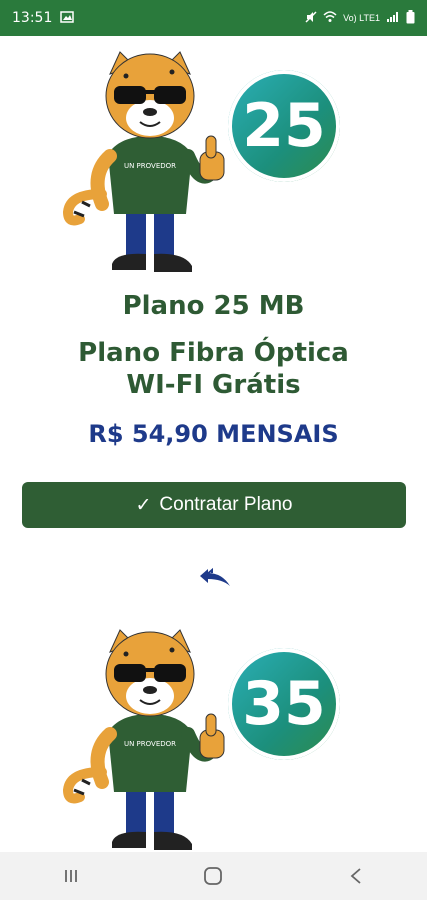 The height and width of the screenshot is (900, 427). I want to click on recent-apps-icon, so click(71, 876).